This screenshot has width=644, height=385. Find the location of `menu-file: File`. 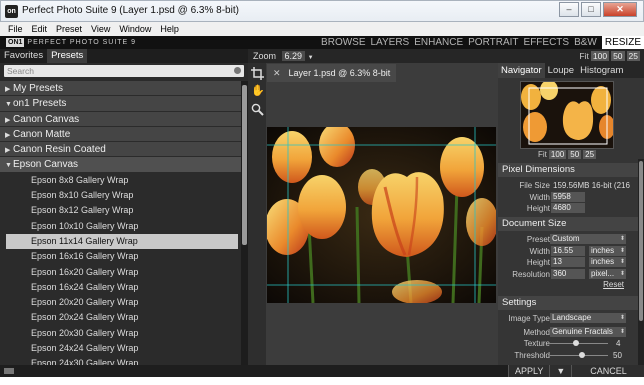

menu-file: File is located at coordinates (15, 29).